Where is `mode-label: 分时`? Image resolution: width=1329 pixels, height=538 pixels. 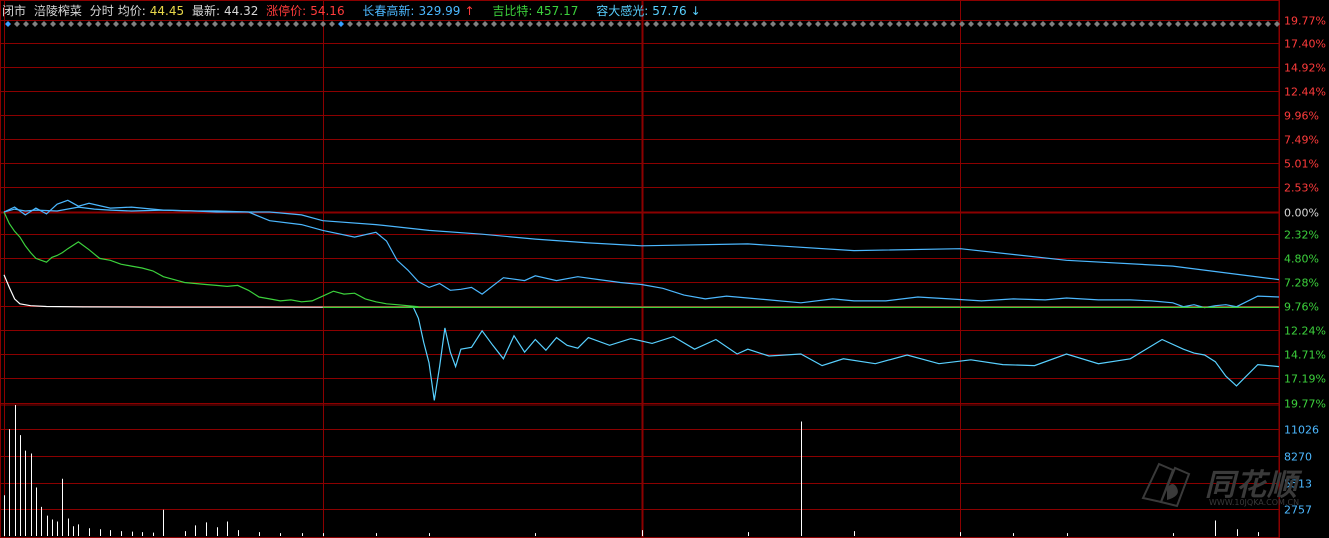
mode-label: 分时 is located at coordinates (102, 11).